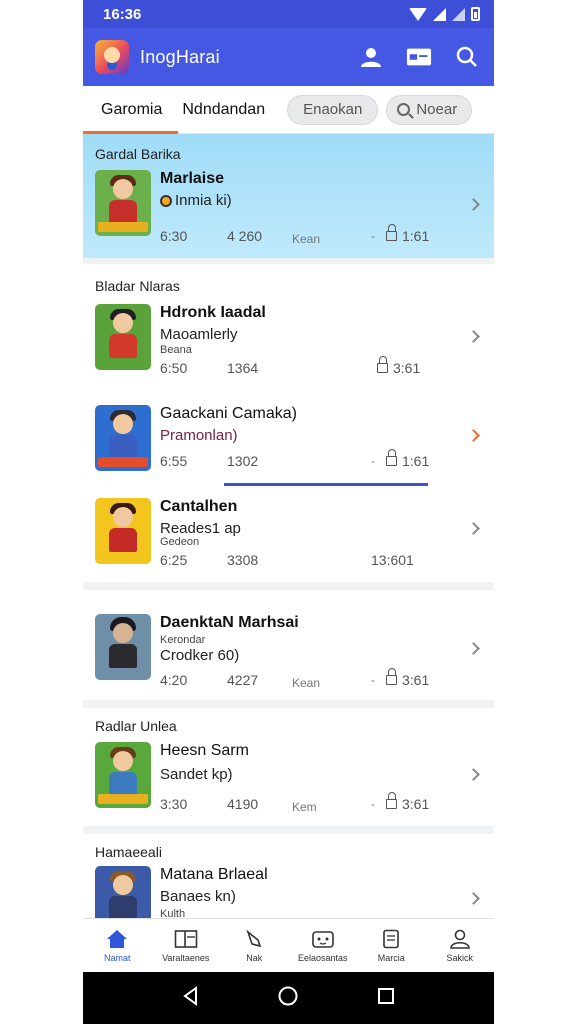  Describe the element at coordinates (199, 506) in the screenshot. I see `item-title: Cantalhen` at that location.